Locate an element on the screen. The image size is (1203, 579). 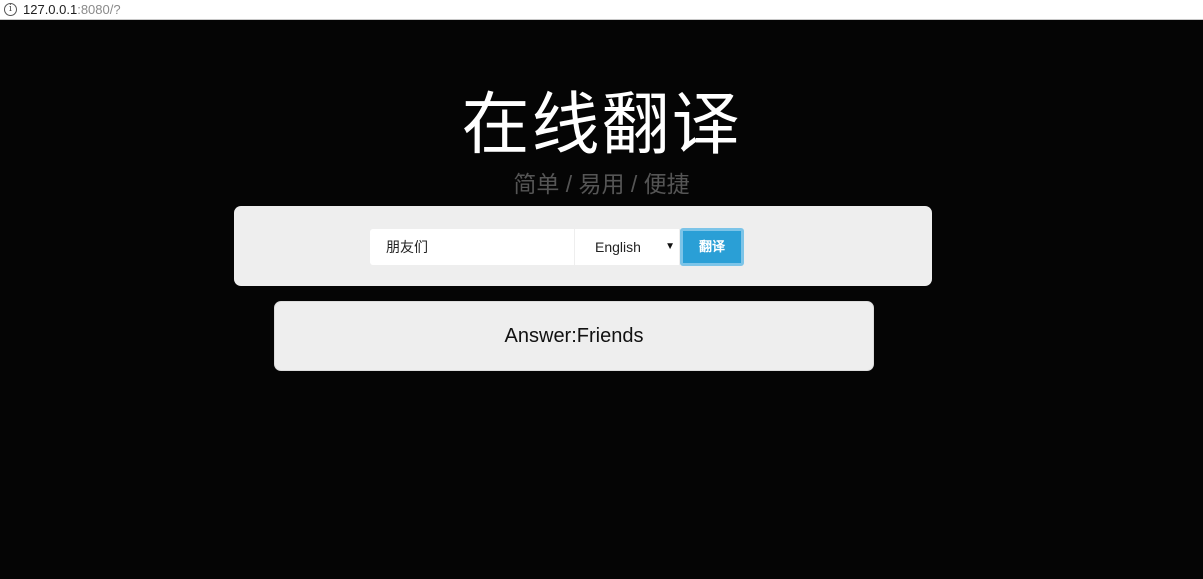
language-select-value: English is located at coordinates (618, 247).